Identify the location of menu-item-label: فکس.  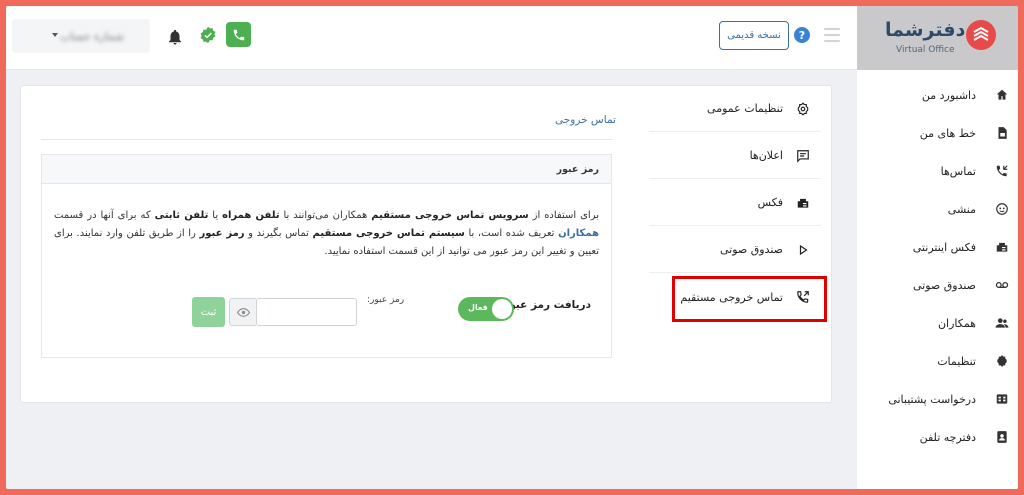
(770, 202).